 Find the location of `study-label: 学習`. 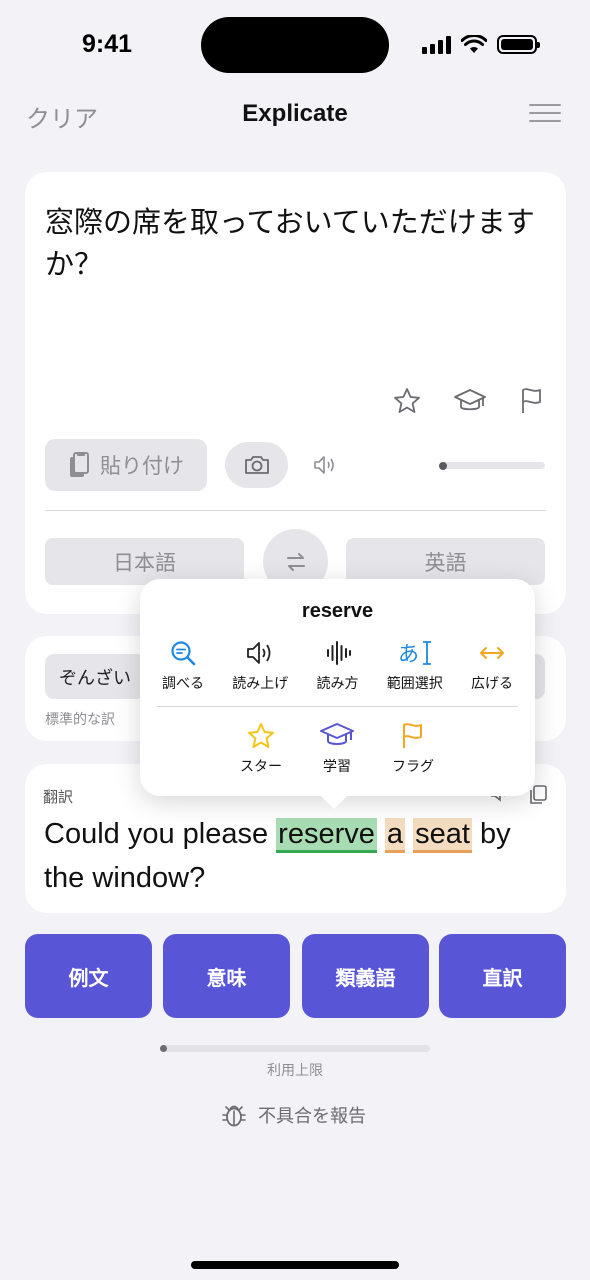

study-label: 学習 is located at coordinates (337, 766).